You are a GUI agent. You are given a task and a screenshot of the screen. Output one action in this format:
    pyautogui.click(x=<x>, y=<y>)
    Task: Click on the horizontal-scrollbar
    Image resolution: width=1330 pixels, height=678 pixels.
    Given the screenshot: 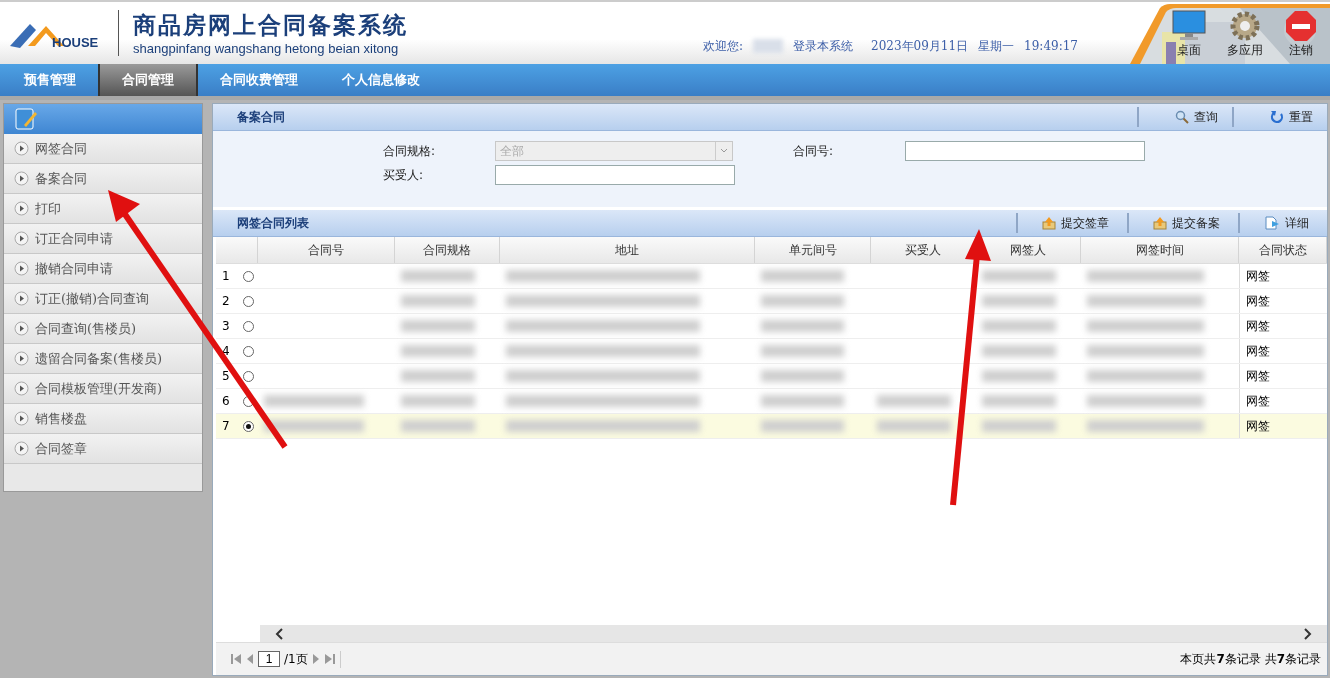 What is the action you would take?
    pyautogui.click(x=793, y=633)
    